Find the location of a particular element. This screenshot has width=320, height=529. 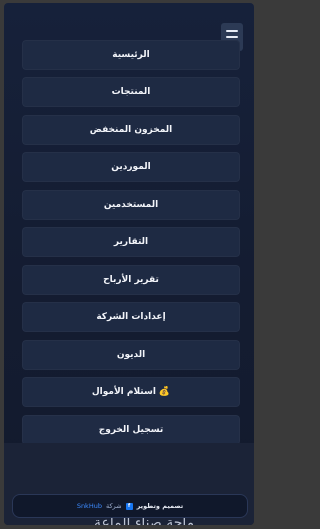

menu-item-label: الديون is located at coordinates (131, 355).